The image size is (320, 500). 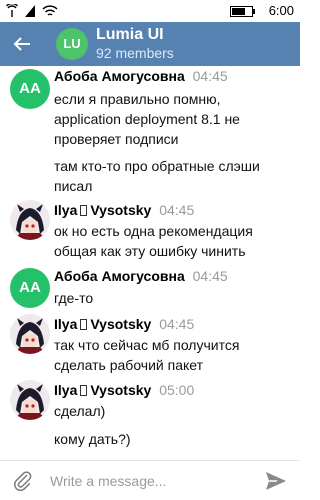 What do you see at coordinates (135, 53) in the screenshot?
I see `member-count: 92 members` at bounding box center [135, 53].